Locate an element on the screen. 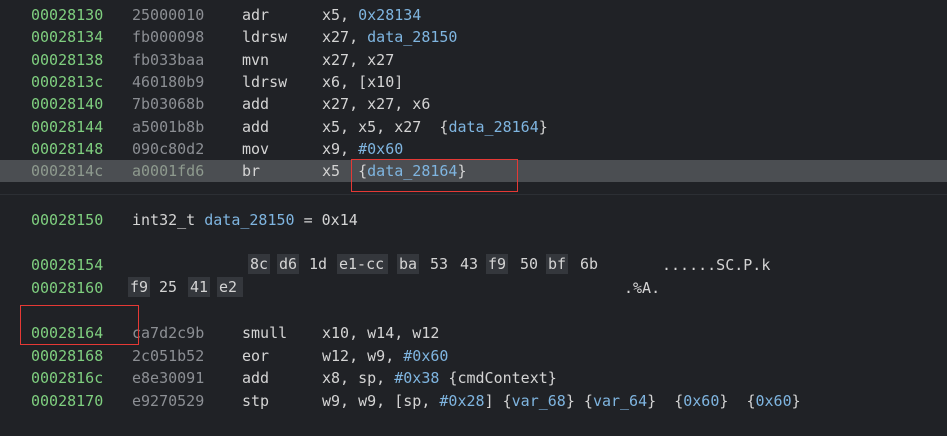 The height and width of the screenshot is (436, 947). instruction-address: 0002813c is located at coordinates (67, 82).